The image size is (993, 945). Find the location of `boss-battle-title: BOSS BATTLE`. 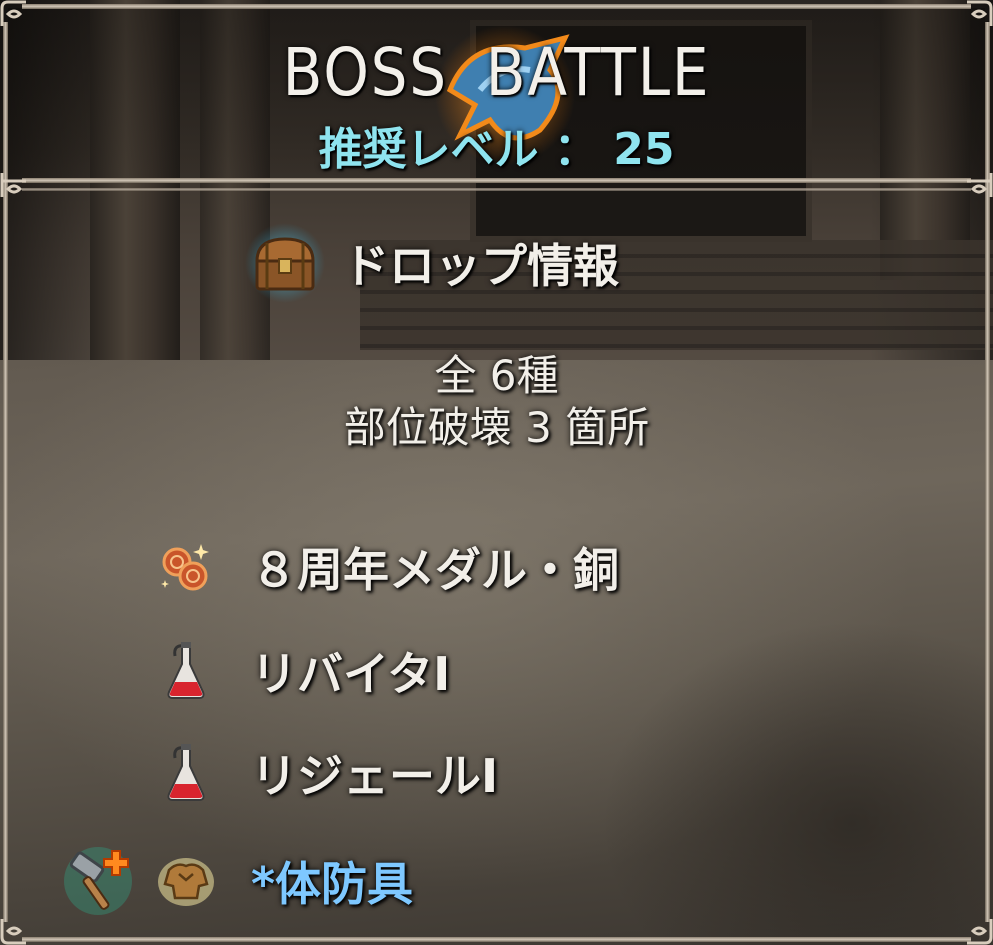

boss-battle-title: BOSS BATTLE is located at coordinates (496, 72).